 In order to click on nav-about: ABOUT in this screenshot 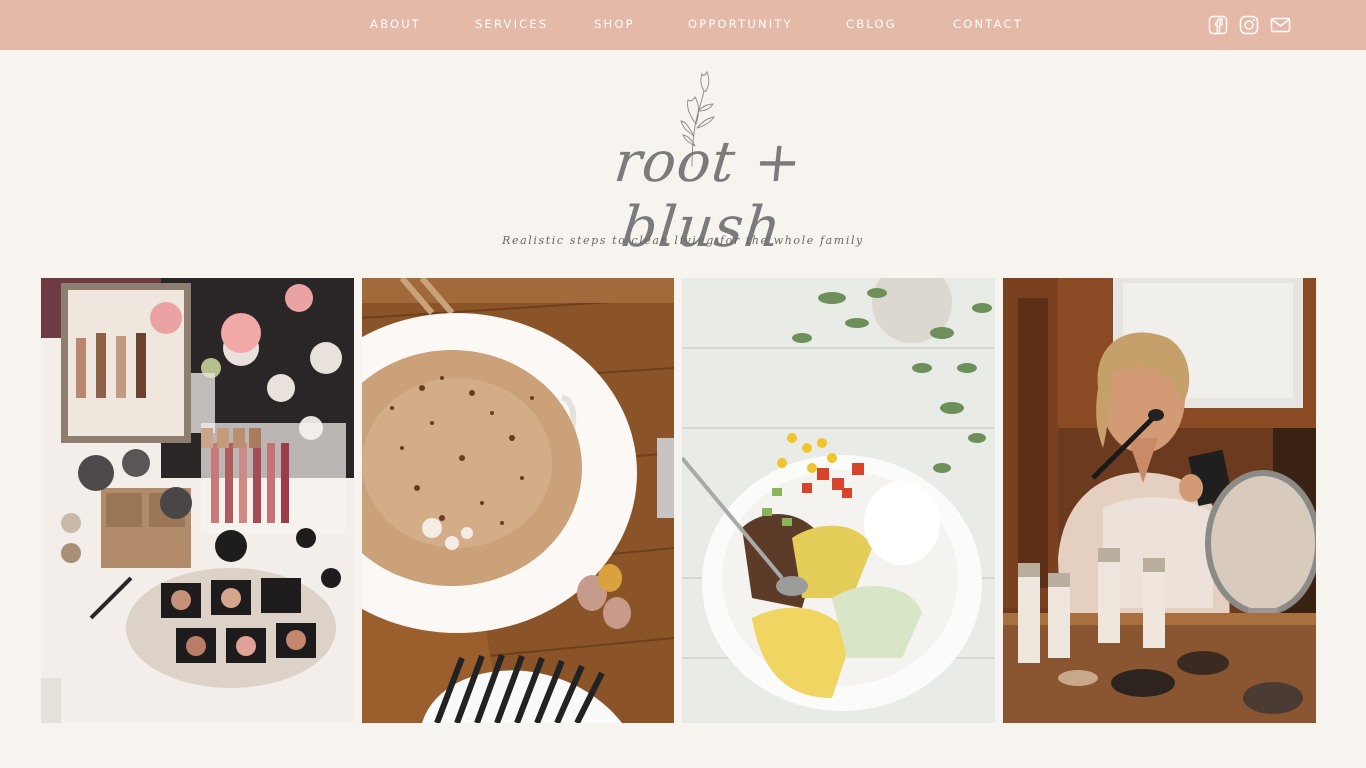, I will do `click(395, 24)`.